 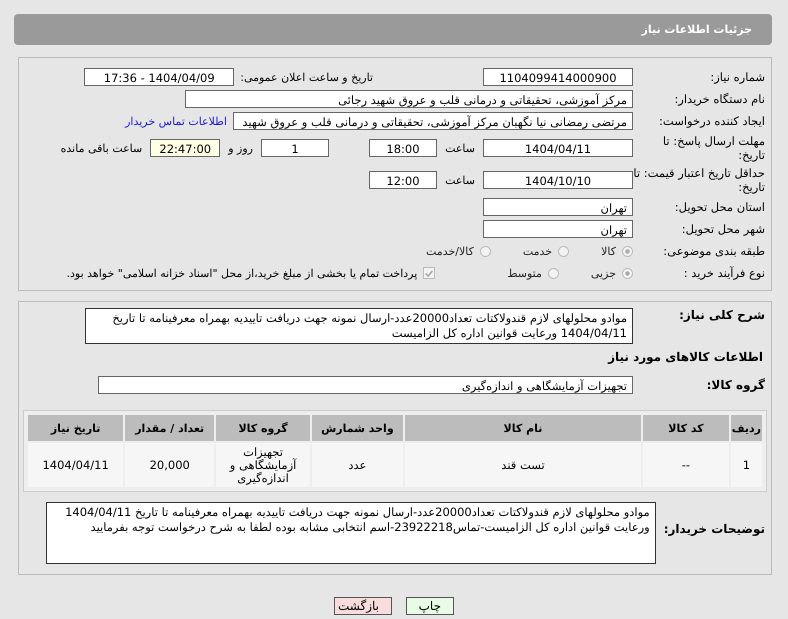 I want to click on field-label: گروه کالا:, so click(x=736, y=385).